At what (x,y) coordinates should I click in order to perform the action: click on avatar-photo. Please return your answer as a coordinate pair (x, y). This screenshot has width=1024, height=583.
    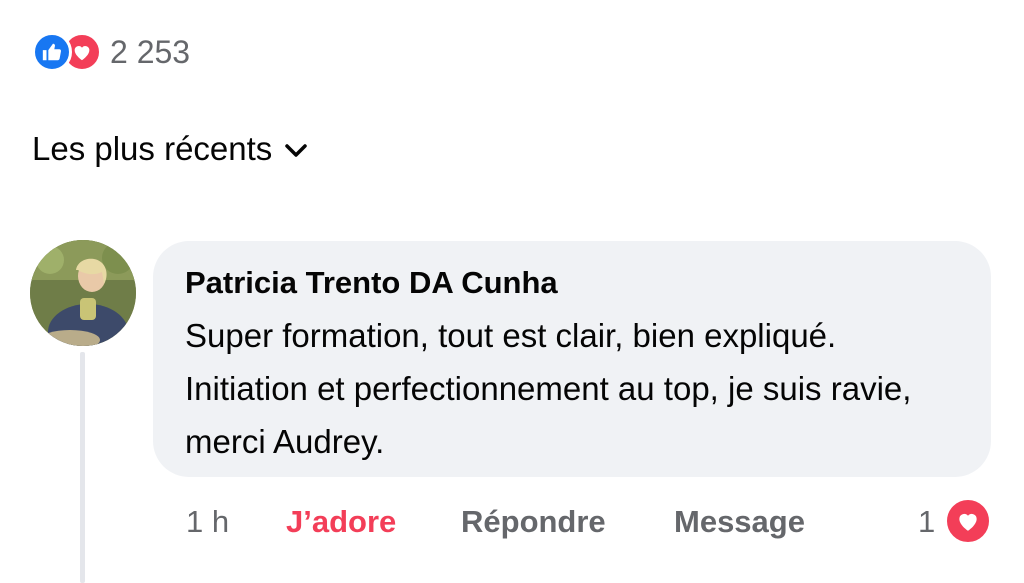
    Looking at the image, I should click on (83, 293).